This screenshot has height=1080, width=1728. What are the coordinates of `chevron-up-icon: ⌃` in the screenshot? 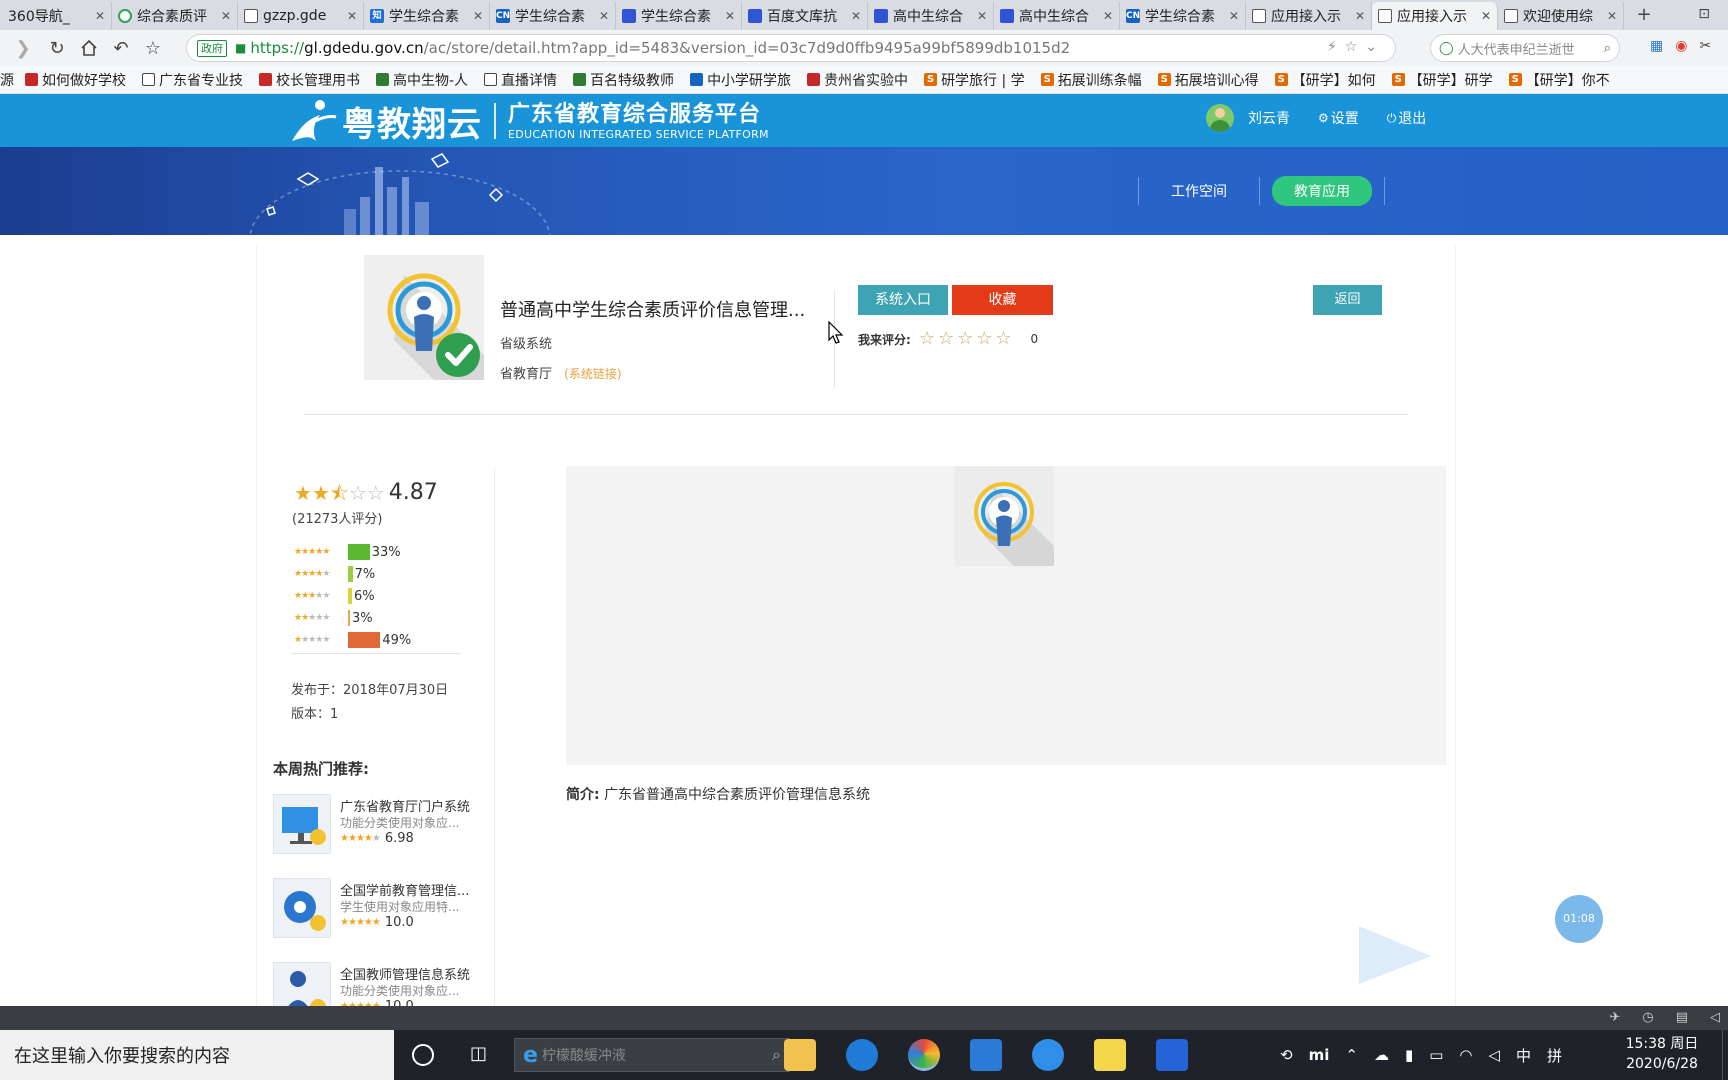 It's located at (1351, 1055).